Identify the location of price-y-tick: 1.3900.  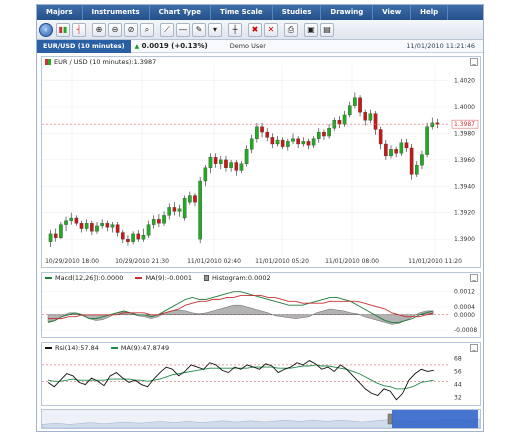
(464, 239).